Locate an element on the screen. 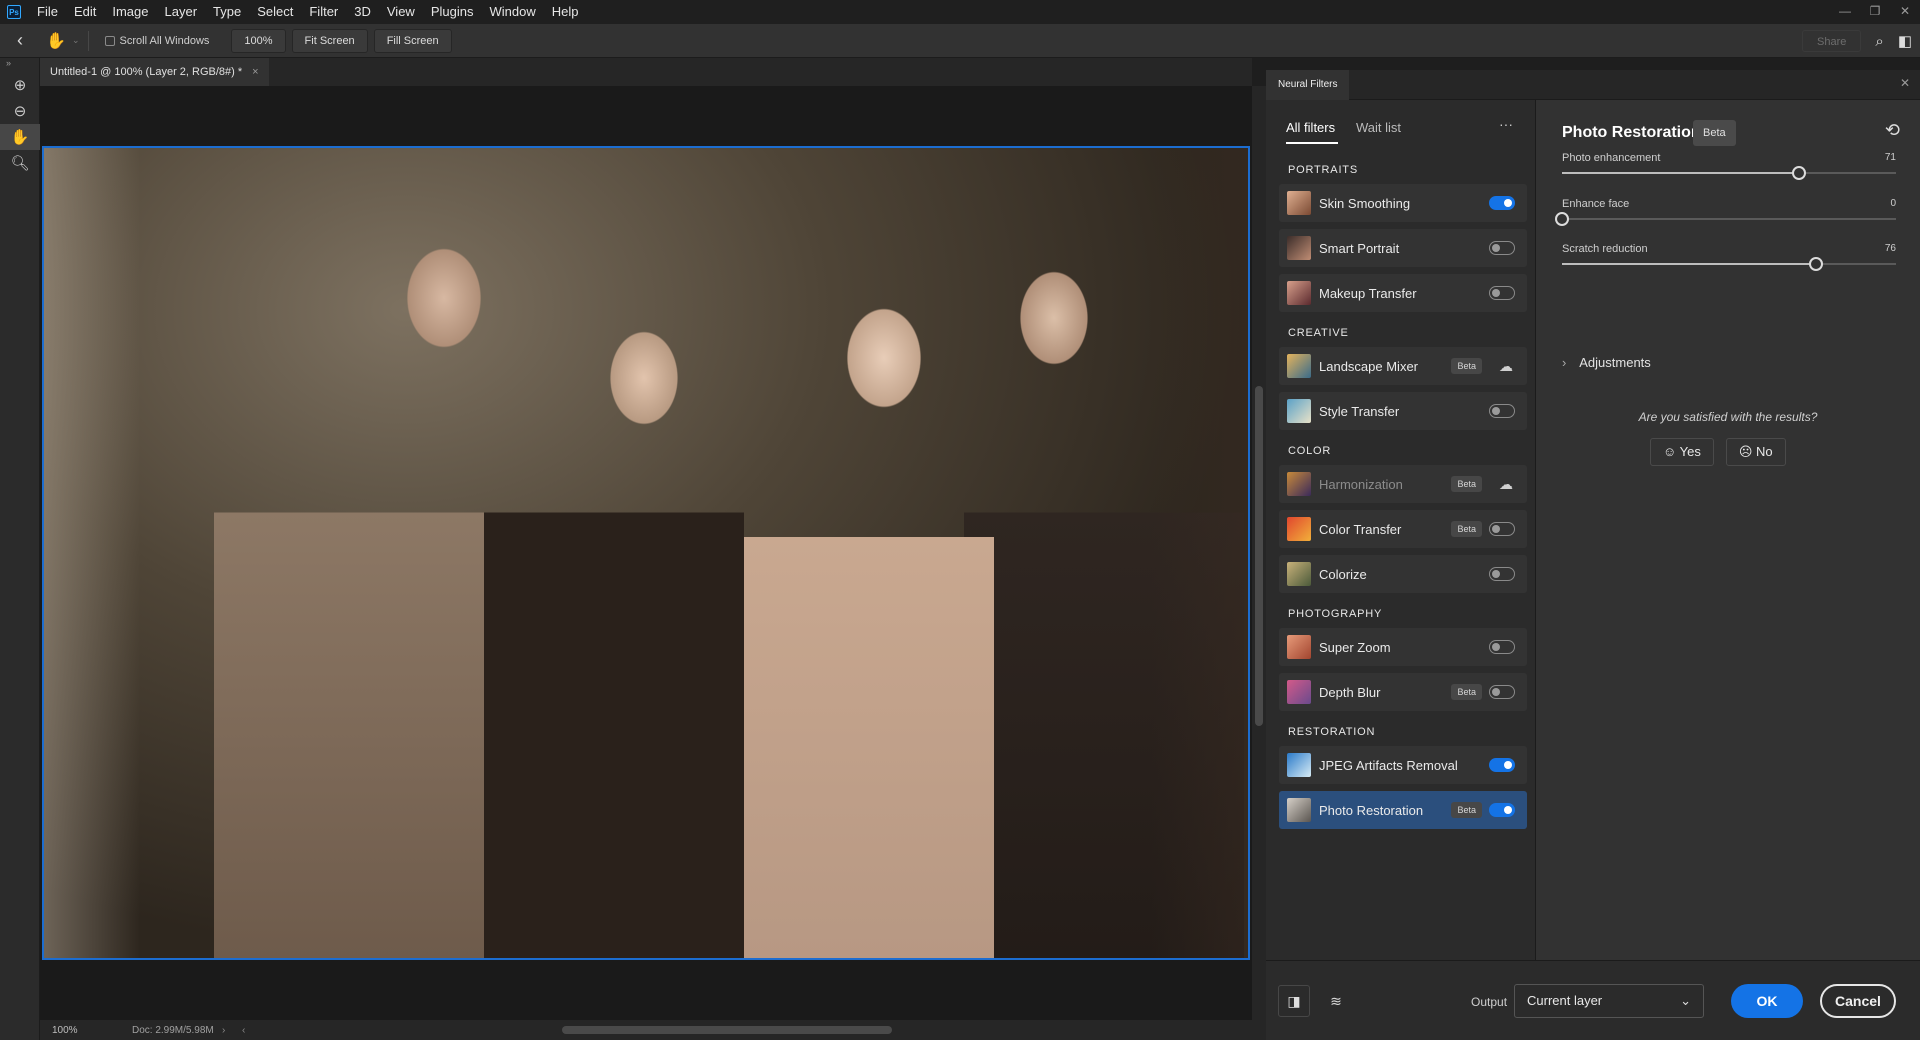 The height and width of the screenshot is (1040, 1920). beta-badge: Beta is located at coordinates (1466, 810).